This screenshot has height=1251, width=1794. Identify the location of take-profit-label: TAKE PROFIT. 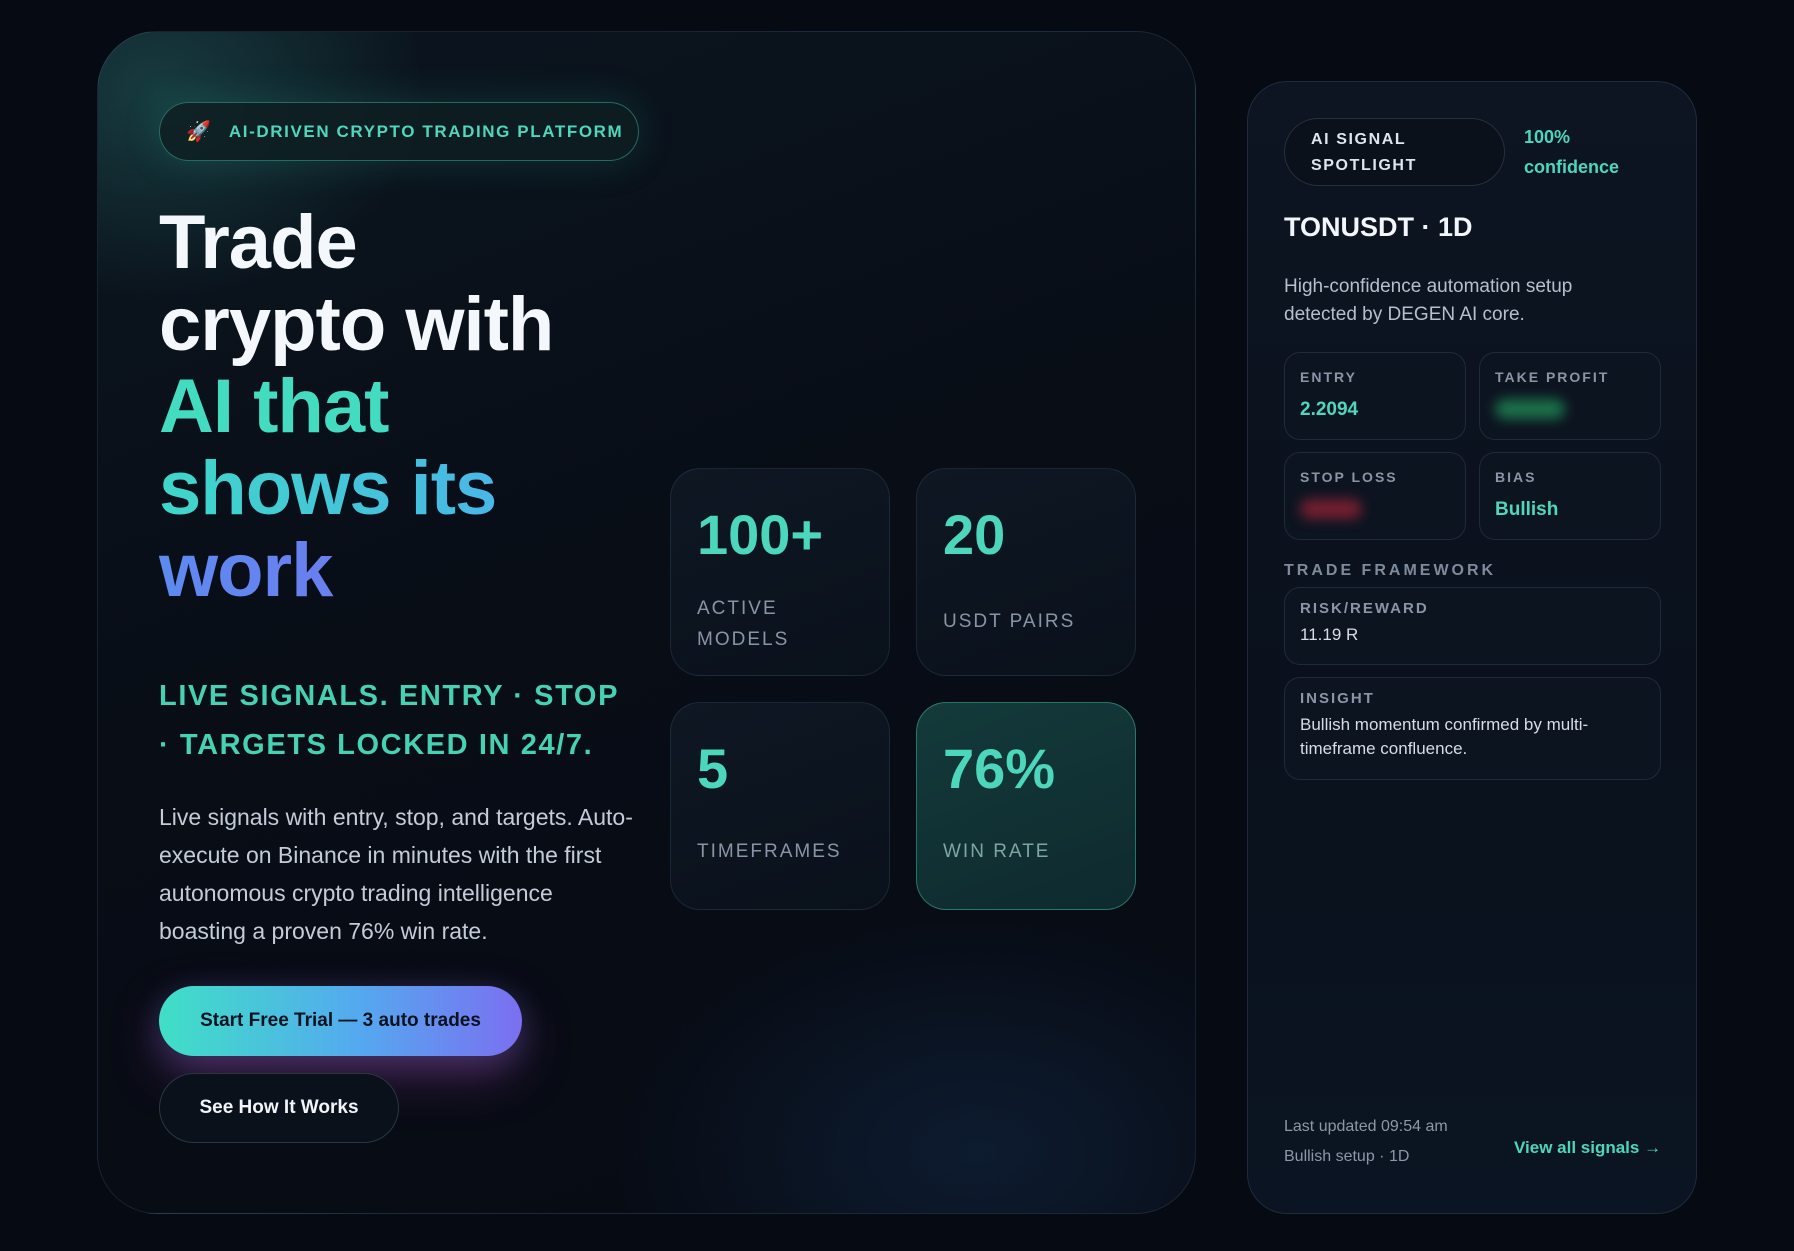
(1552, 377).